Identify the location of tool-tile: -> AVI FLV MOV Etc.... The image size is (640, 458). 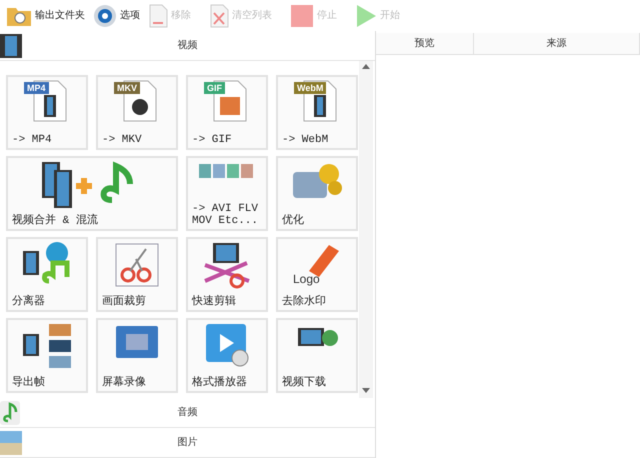
(227, 193).